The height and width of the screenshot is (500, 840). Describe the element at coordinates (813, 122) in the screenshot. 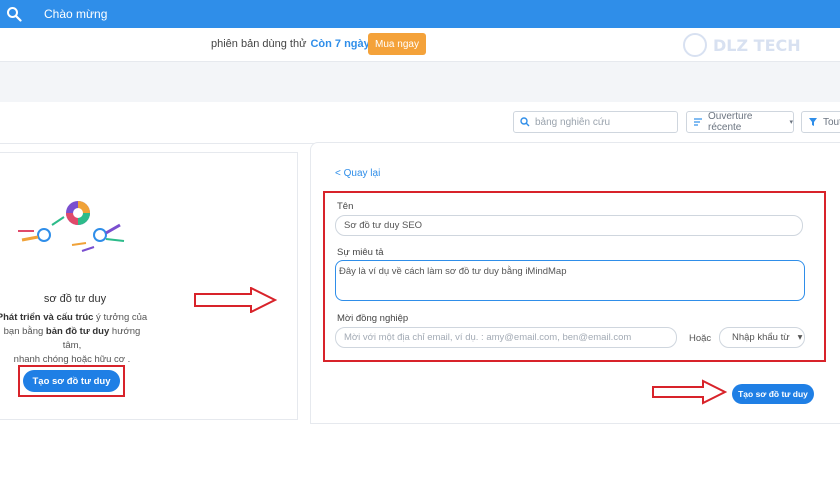

I see `filter-icon` at that location.